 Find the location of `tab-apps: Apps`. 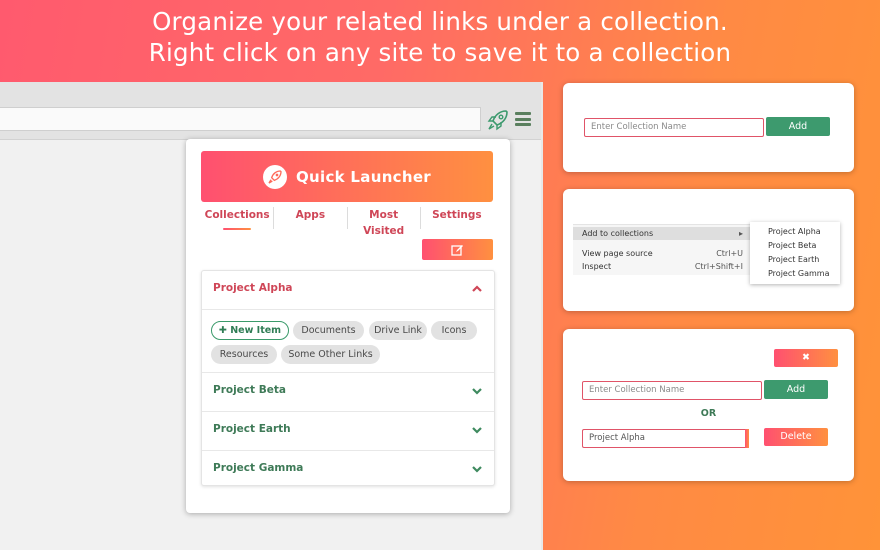

tab-apps: Apps is located at coordinates (309, 218).